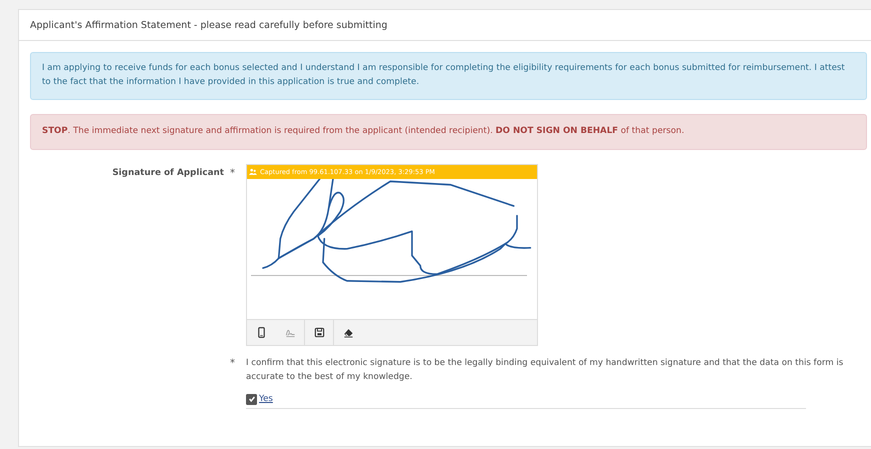 The height and width of the screenshot is (449, 871). Describe the element at coordinates (266, 399) in the screenshot. I see `yes-link: Yes` at that location.